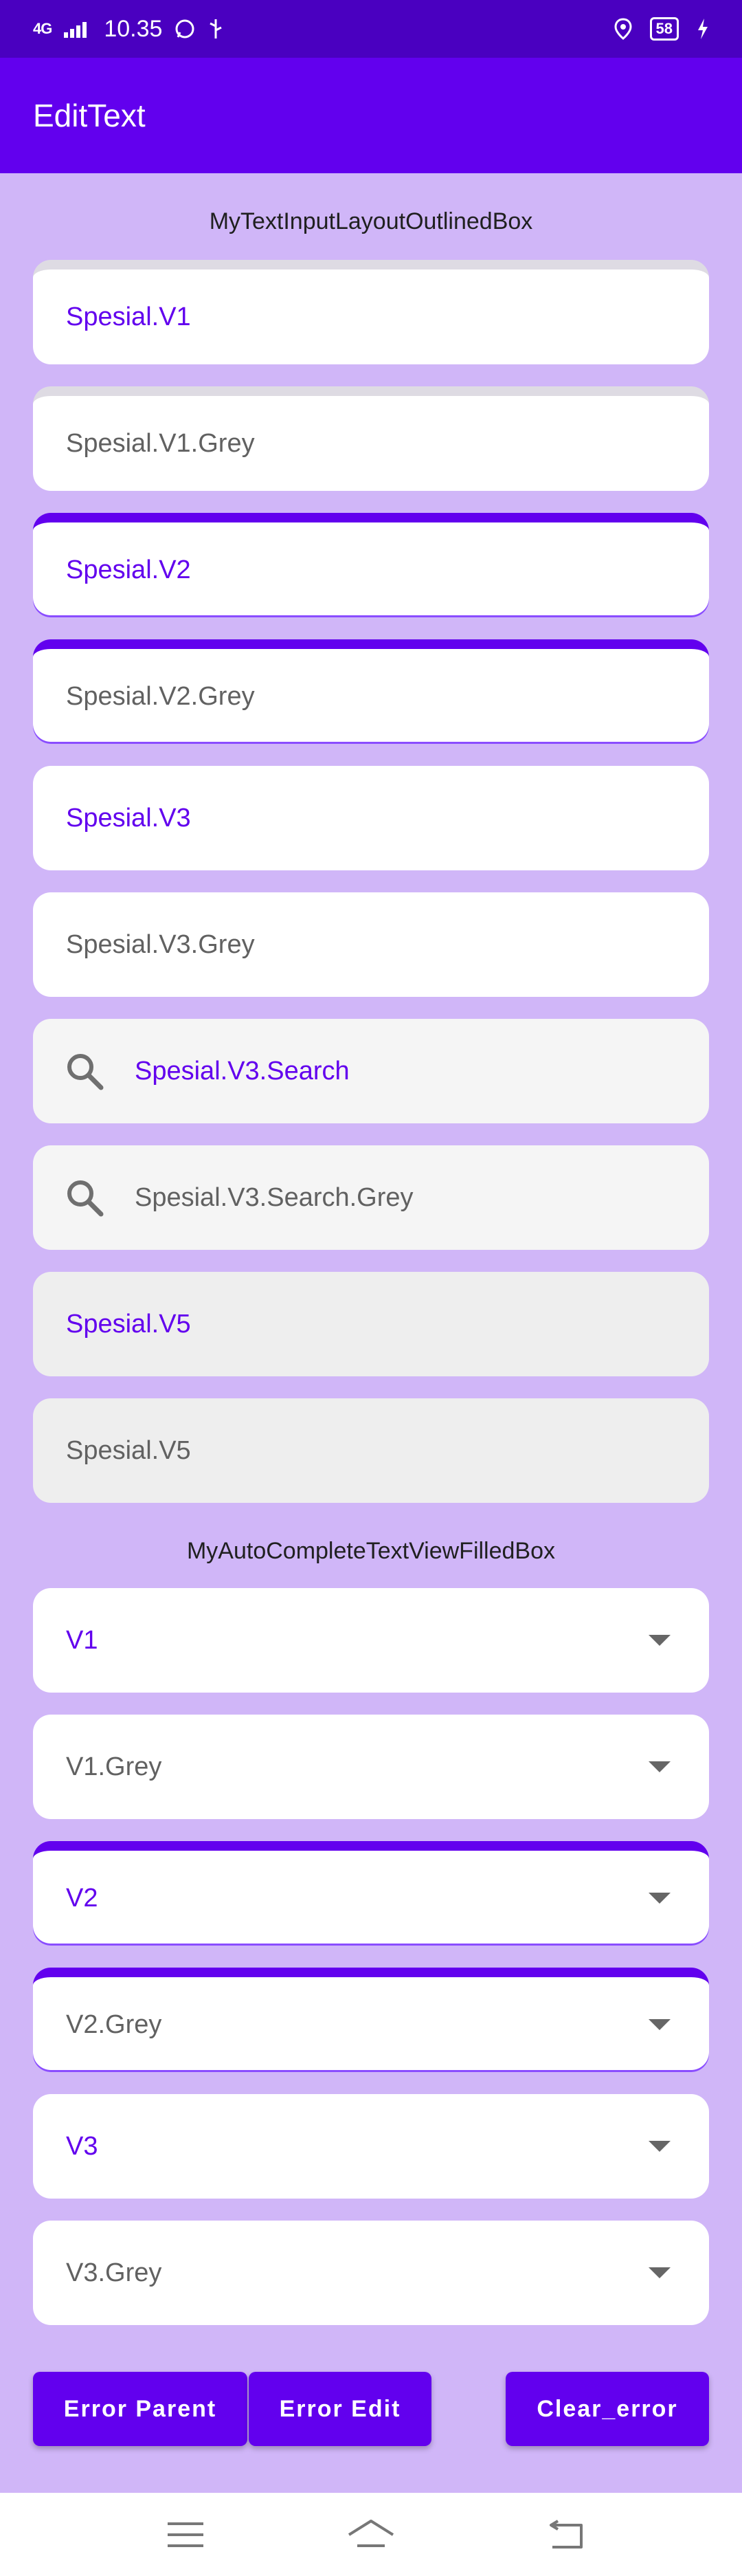  What do you see at coordinates (160, 696) in the screenshot?
I see `field-text: Spesial.V2.Grey` at bounding box center [160, 696].